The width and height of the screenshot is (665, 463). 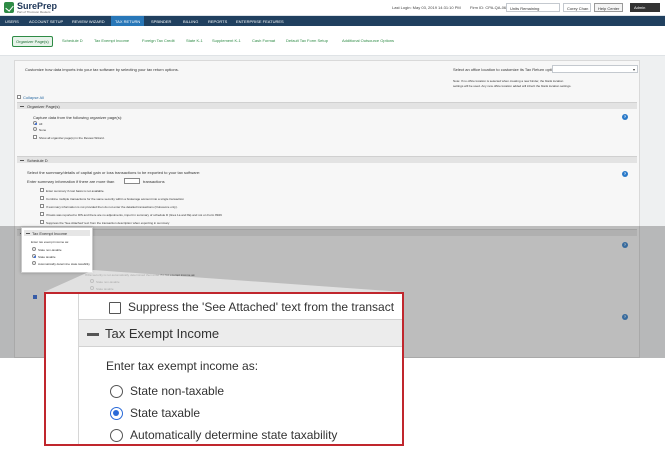 I want to click on auto-determine-radio, so click(x=116, y=435).